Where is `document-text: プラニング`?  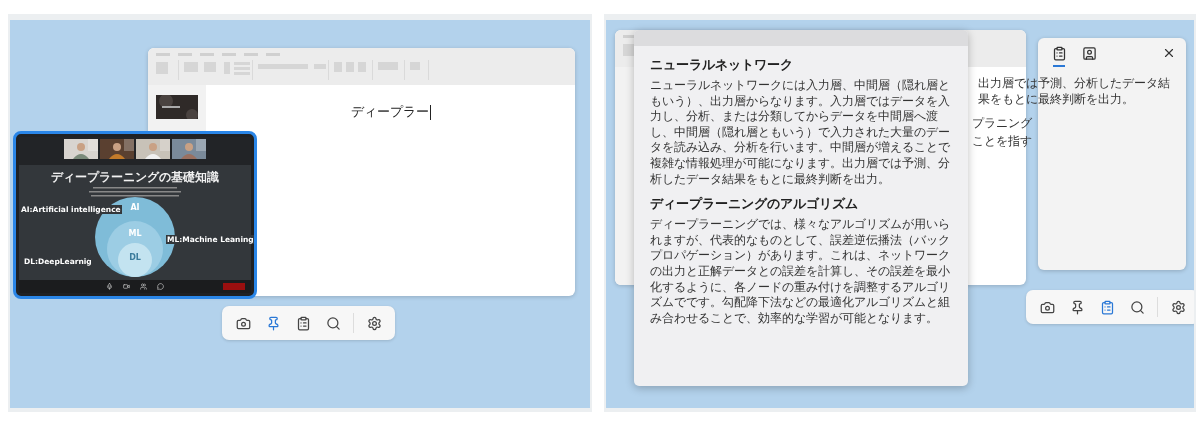 document-text: プラニング is located at coordinates (1002, 124).